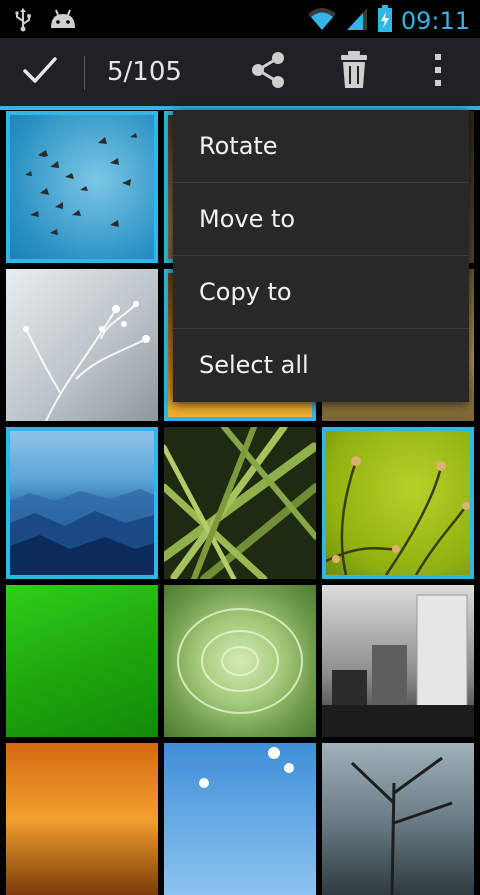 The width and height of the screenshot is (480, 895). What do you see at coordinates (357, 21) in the screenshot?
I see `signal-icon` at bounding box center [357, 21].